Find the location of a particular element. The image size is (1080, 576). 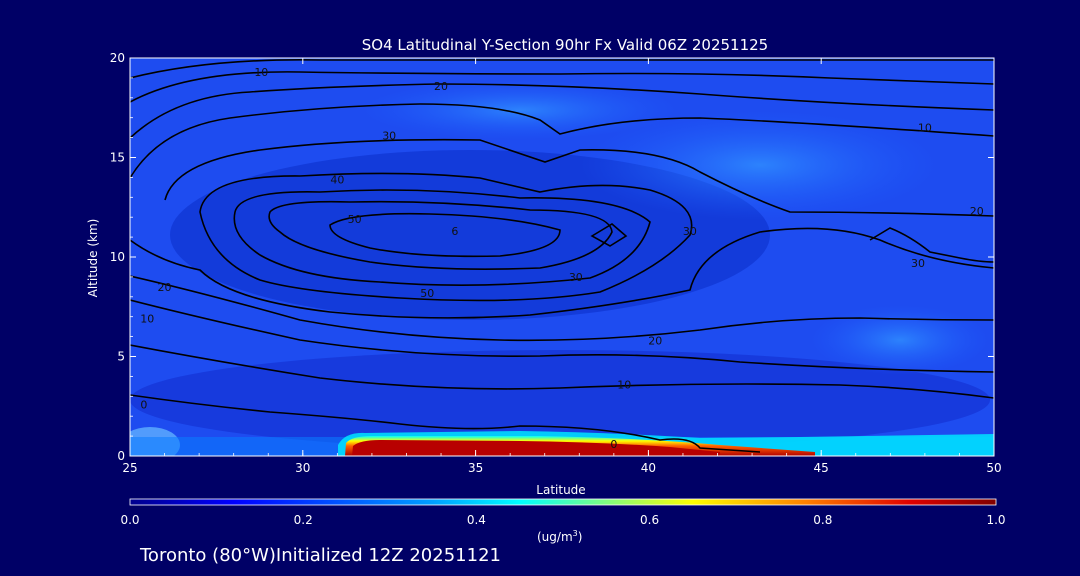

heatmap-light-mid is located at coordinates (900, 340).